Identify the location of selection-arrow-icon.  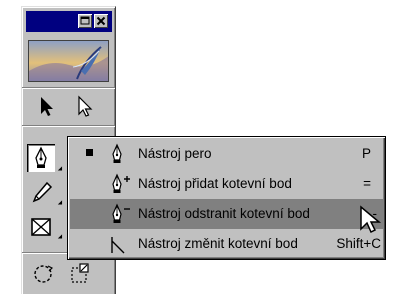
(47, 106).